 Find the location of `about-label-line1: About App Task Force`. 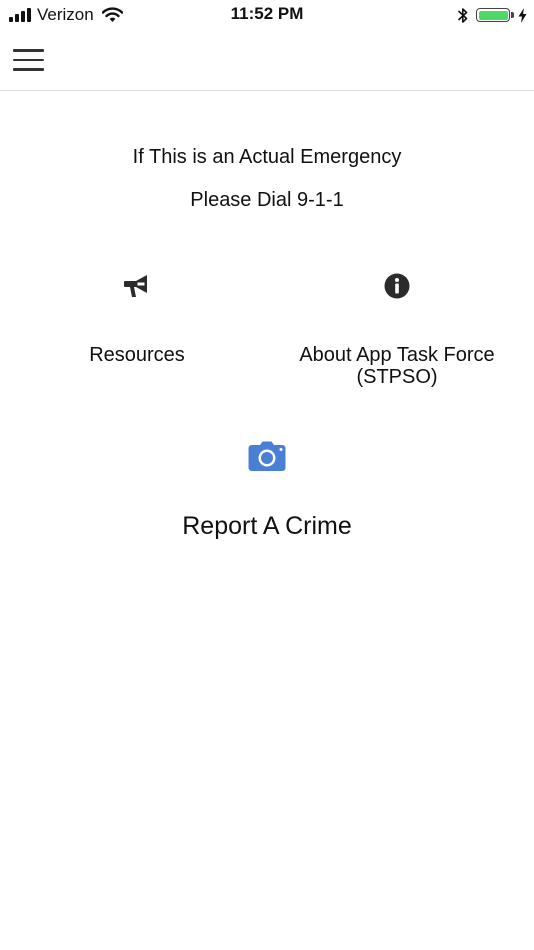

about-label-line1: About App Task Force is located at coordinates (397, 355).